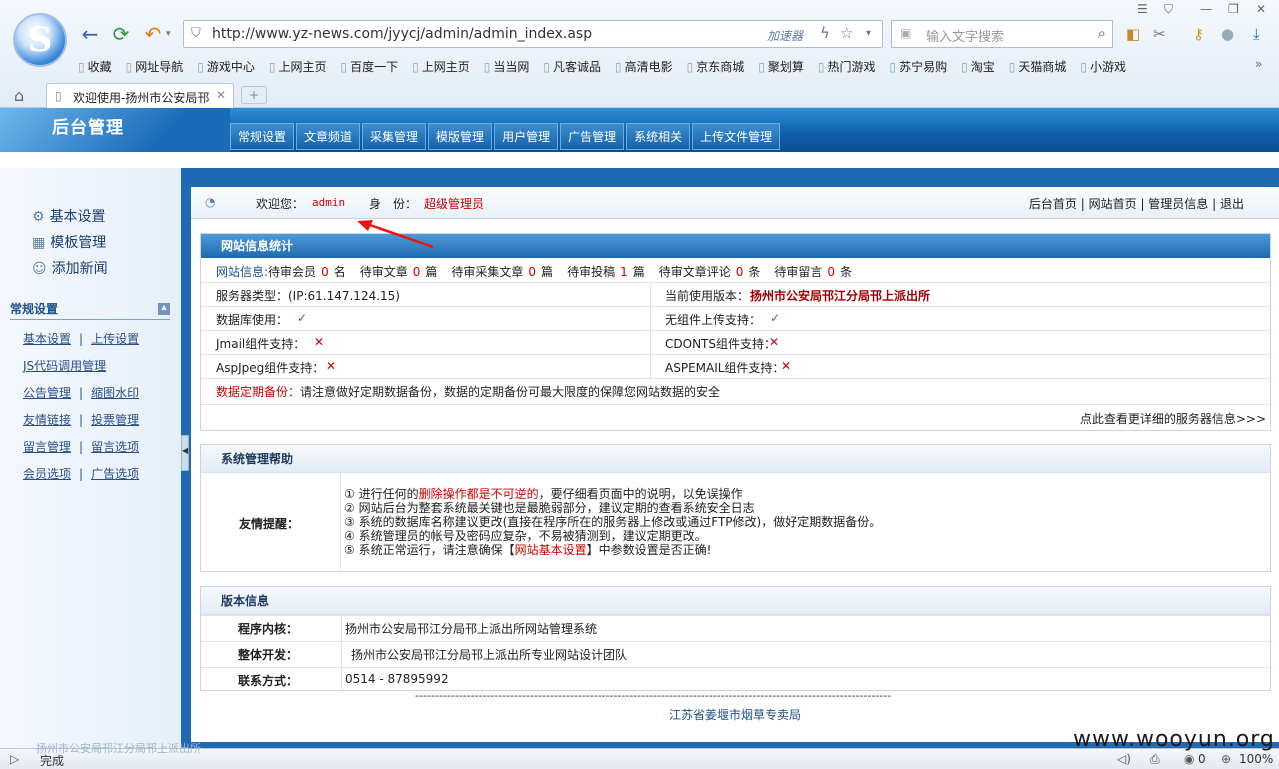 This screenshot has width=1279, height=769. I want to click on status-play-icon: ▷, so click(14, 759).